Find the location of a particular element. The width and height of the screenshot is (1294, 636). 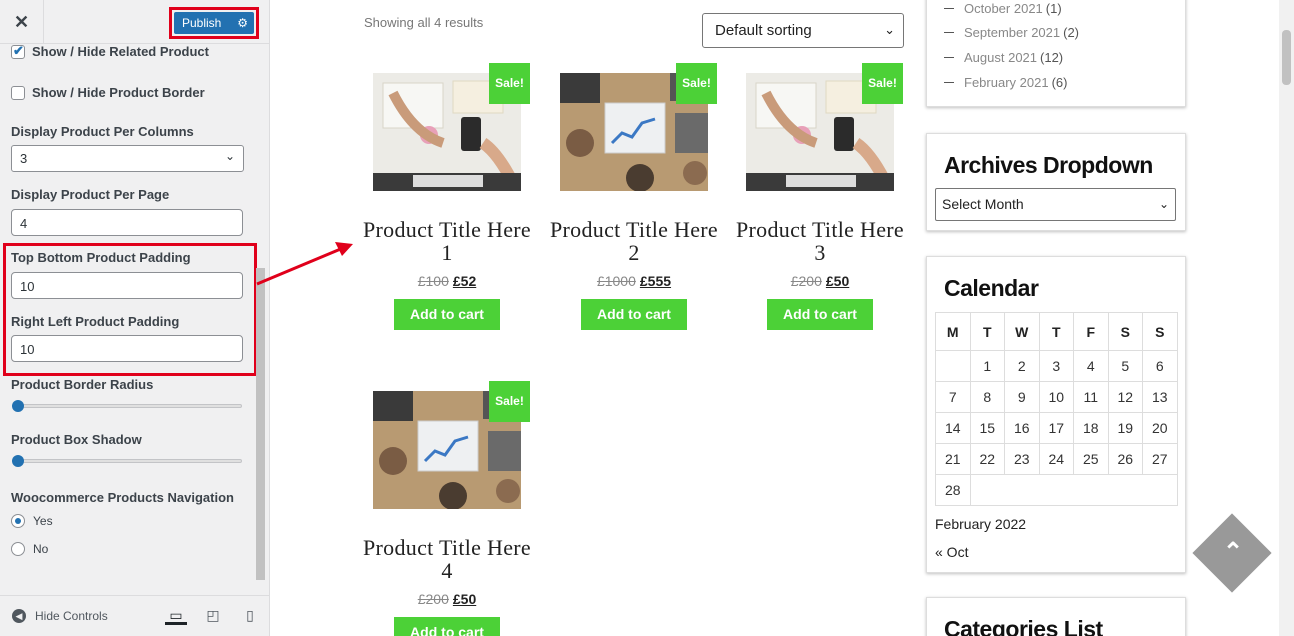

archive-count: (1) is located at coordinates (1053, 8).